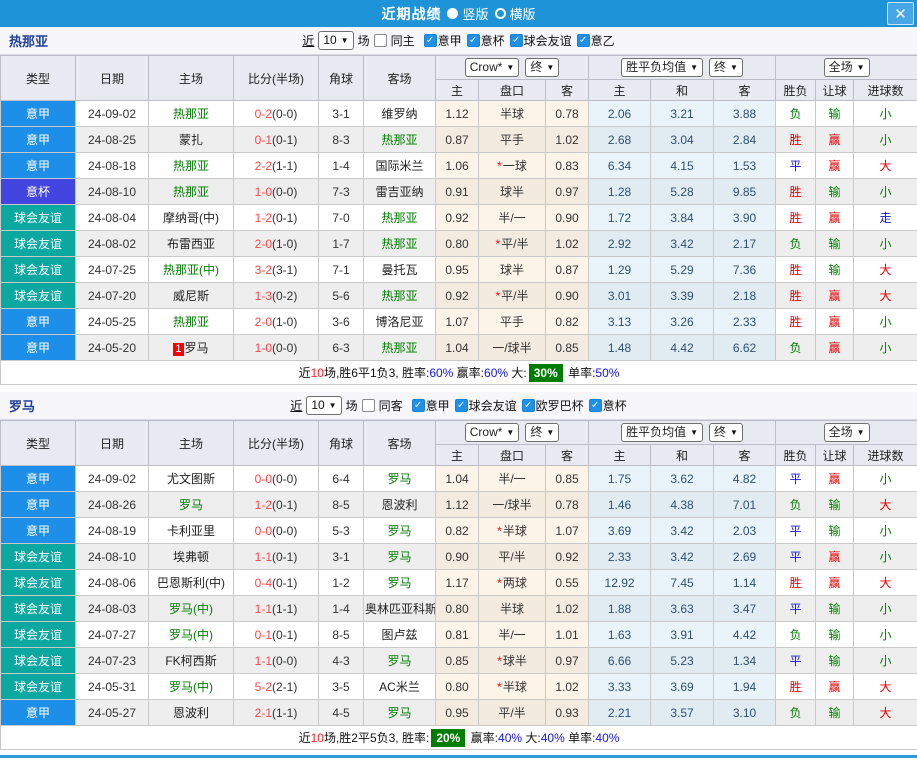  What do you see at coordinates (399, 321) in the screenshot?
I see `away-team-cell: 博洛尼亚` at bounding box center [399, 321].